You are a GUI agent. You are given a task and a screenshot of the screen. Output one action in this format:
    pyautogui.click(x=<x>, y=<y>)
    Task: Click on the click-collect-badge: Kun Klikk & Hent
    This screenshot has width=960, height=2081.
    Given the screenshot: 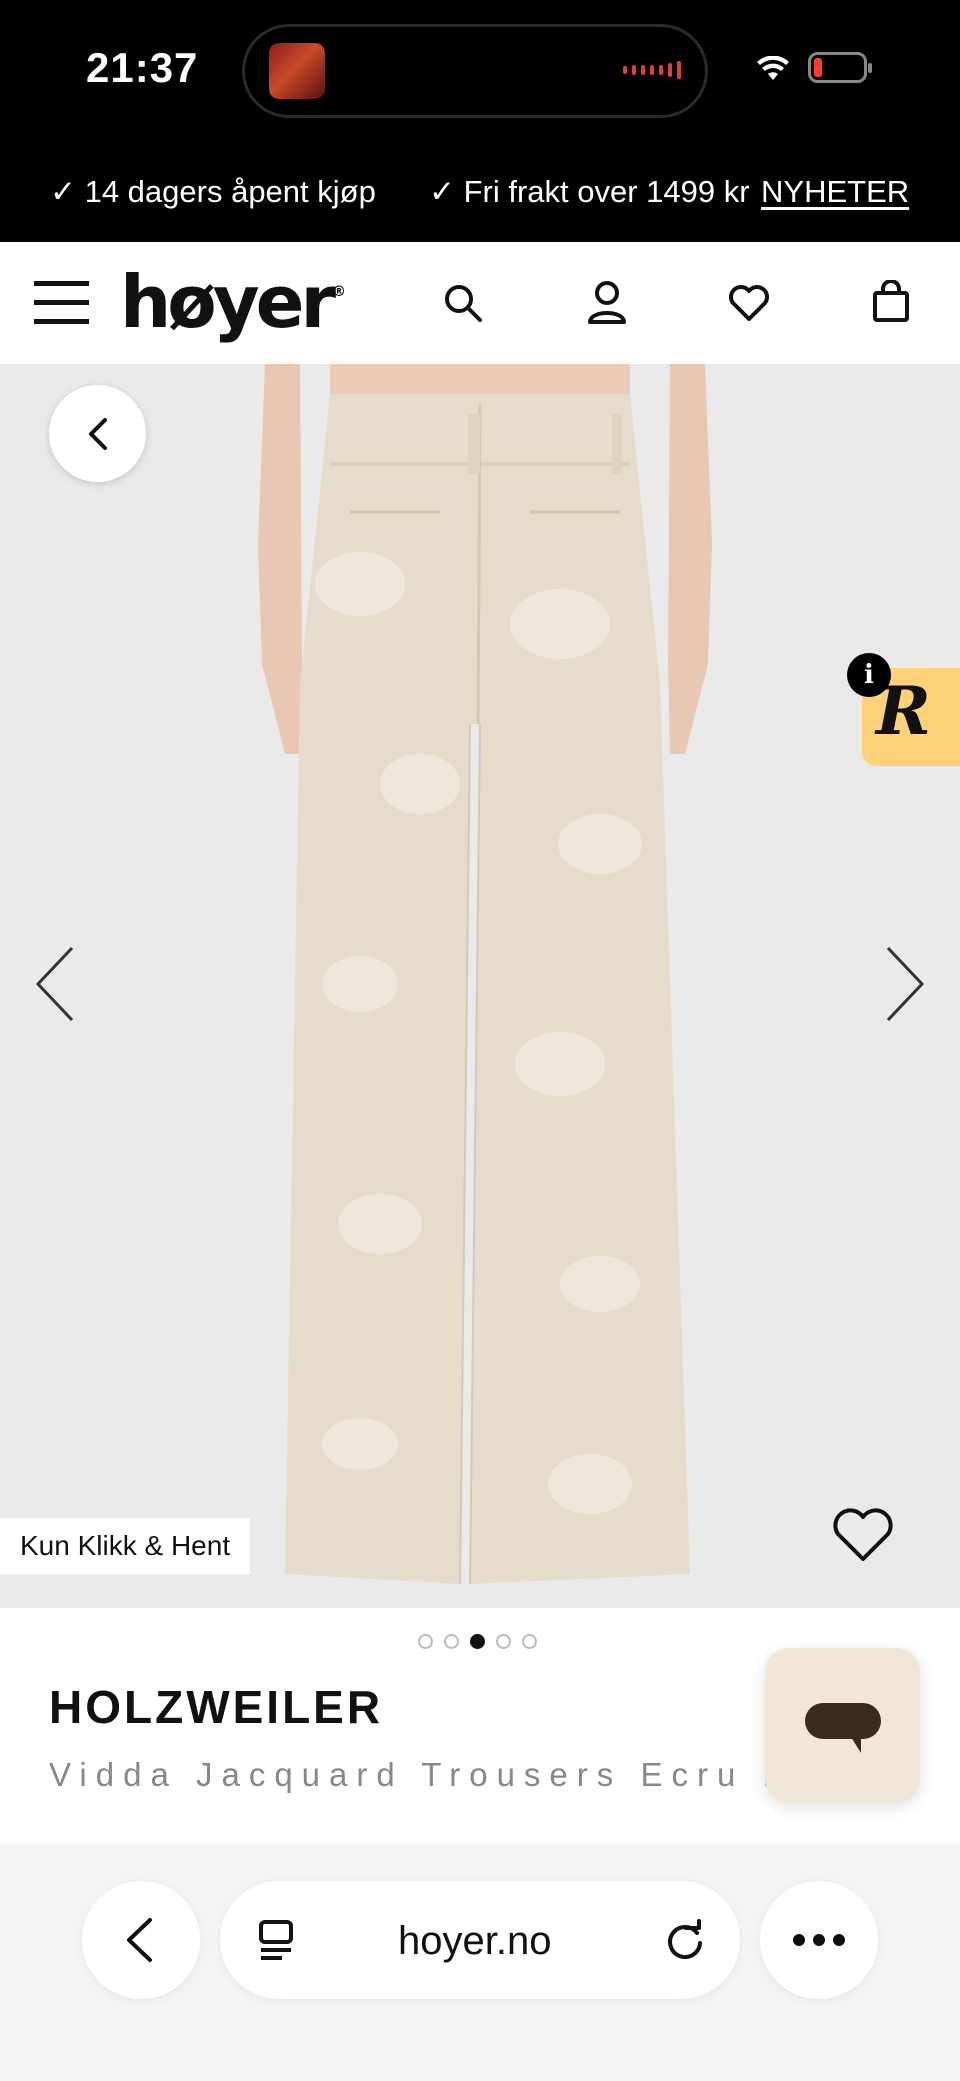 What is the action you would take?
    pyautogui.click(x=125, y=1546)
    